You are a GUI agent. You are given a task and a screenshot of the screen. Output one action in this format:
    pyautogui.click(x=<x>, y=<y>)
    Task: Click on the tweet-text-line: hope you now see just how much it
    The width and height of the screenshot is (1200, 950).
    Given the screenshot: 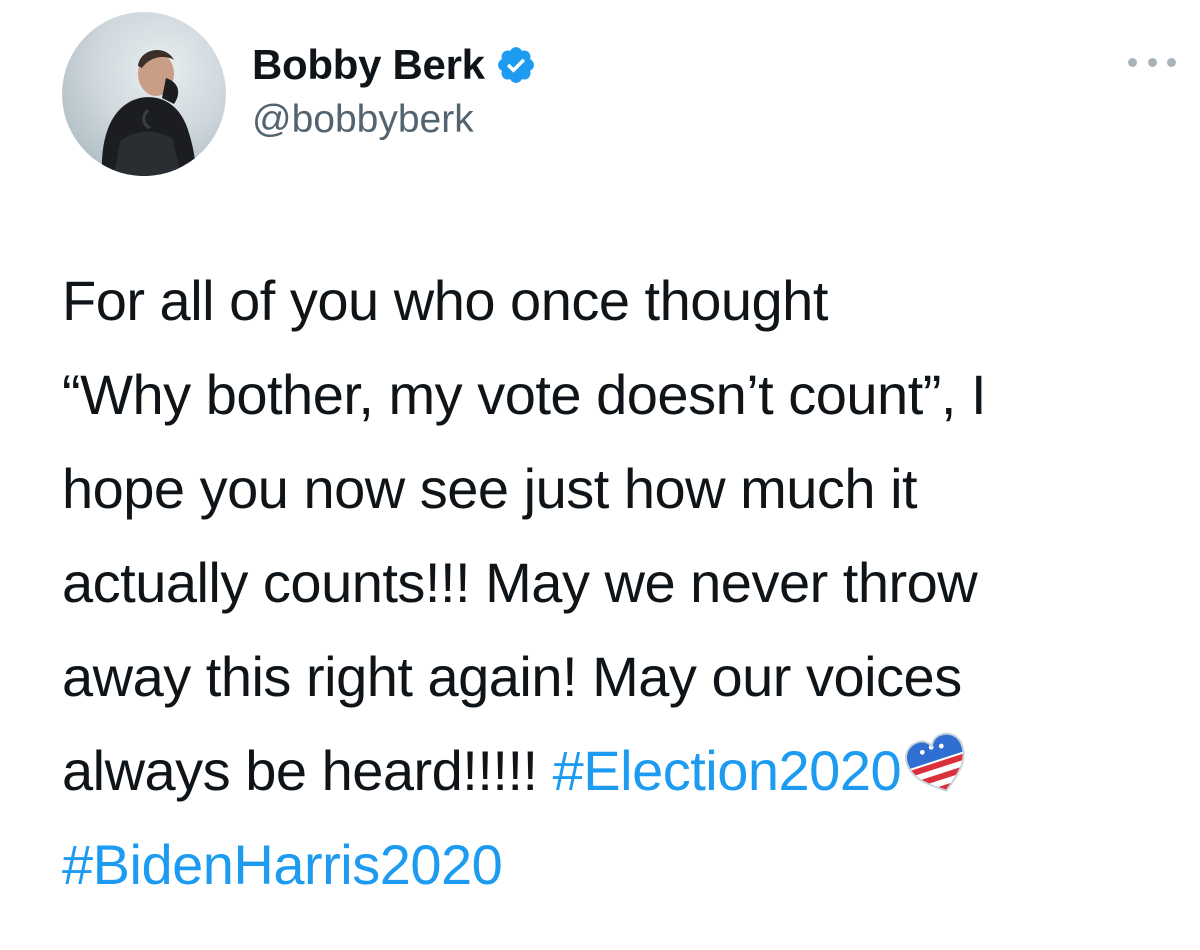 What is the action you would take?
    pyautogui.click(x=490, y=488)
    